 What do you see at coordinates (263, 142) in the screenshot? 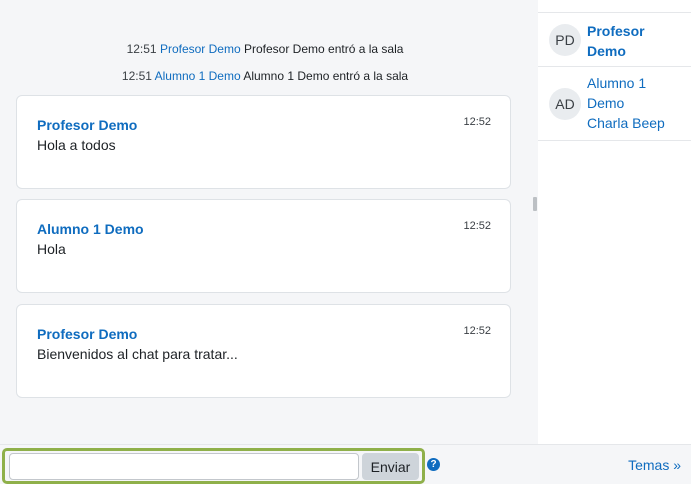
I see `chat-message-card: Profesor Demo 12:52 Hola a todos` at bounding box center [263, 142].